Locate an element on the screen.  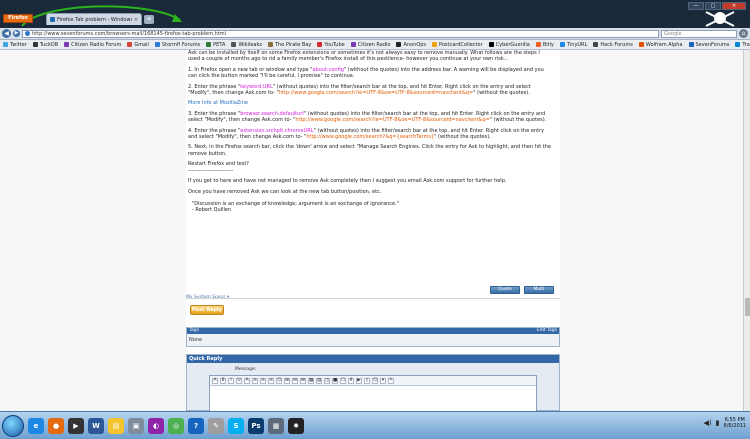
bookmark-tuckdb: TuckDB is located at coordinates (45, 45).